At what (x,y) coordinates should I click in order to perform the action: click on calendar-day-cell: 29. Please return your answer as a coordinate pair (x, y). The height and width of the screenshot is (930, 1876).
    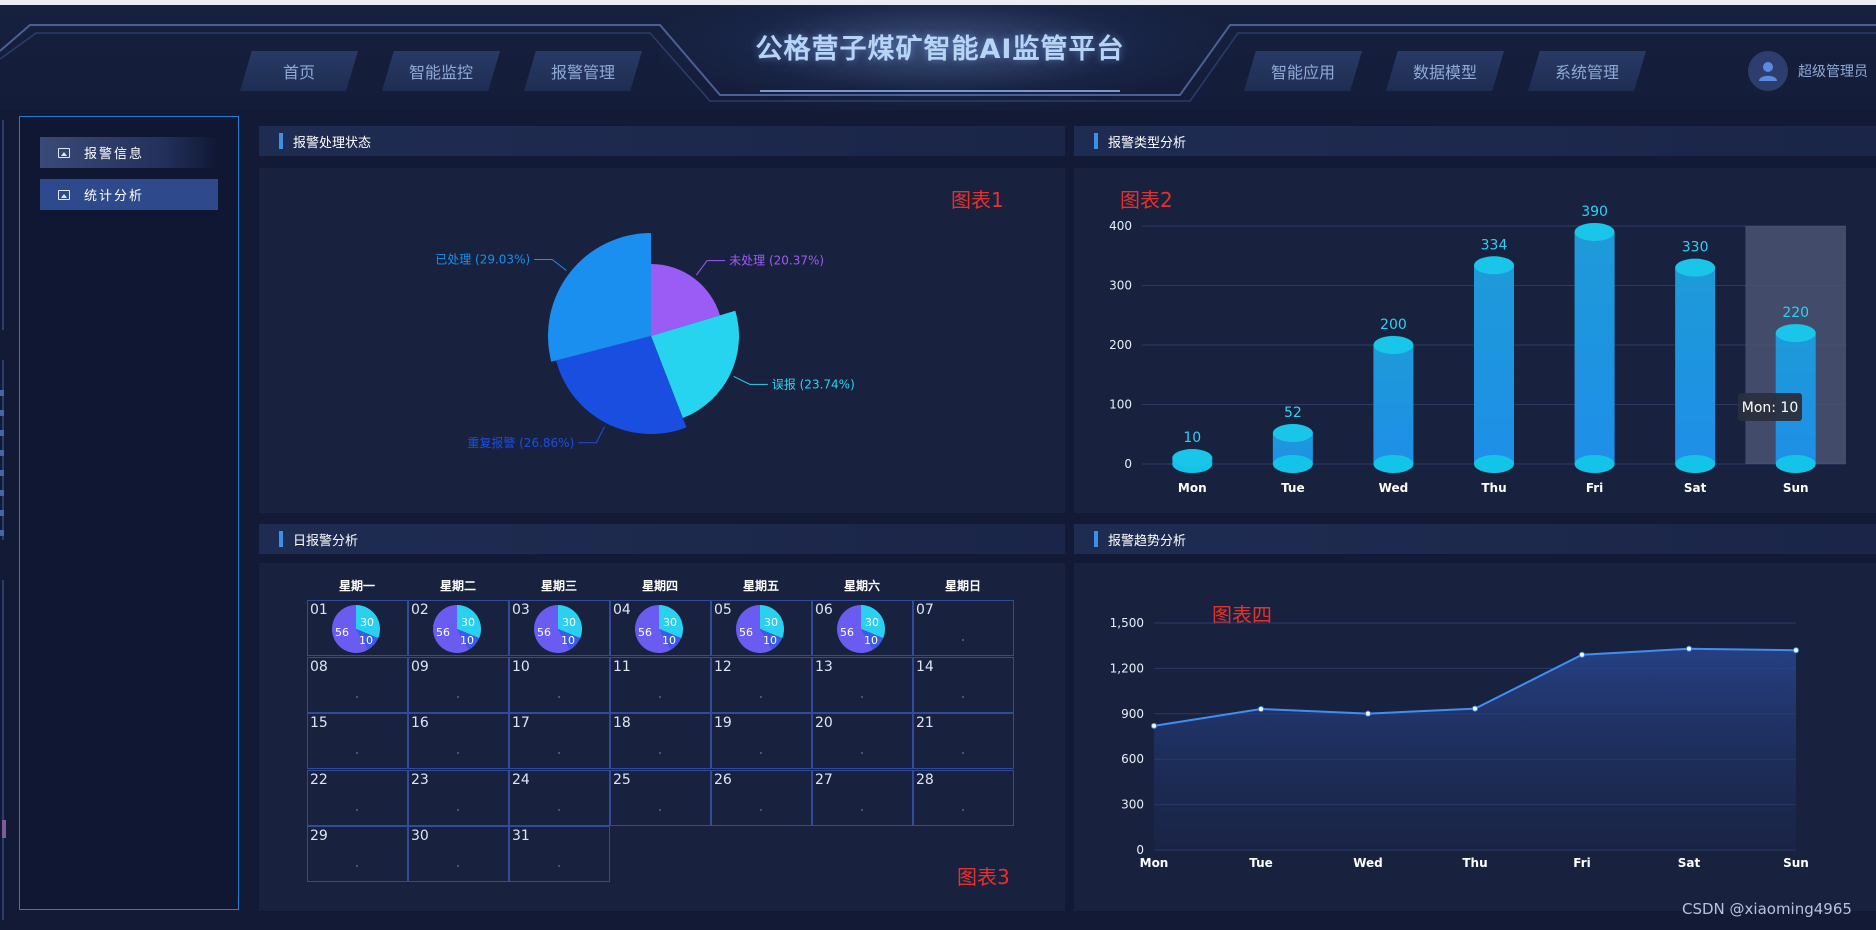
    Looking at the image, I should click on (357, 854).